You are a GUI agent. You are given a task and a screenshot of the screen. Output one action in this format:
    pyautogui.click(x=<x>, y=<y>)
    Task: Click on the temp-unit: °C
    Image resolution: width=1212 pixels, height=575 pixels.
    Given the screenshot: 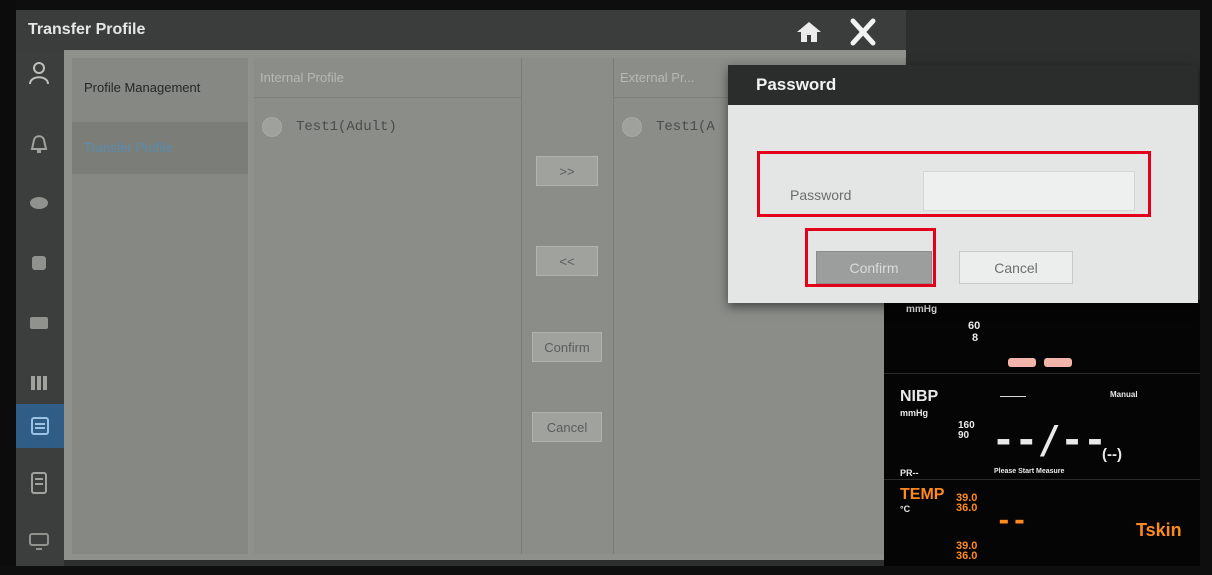 What is the action you would take?
    pyautogui.click(x=905, y=509)
    